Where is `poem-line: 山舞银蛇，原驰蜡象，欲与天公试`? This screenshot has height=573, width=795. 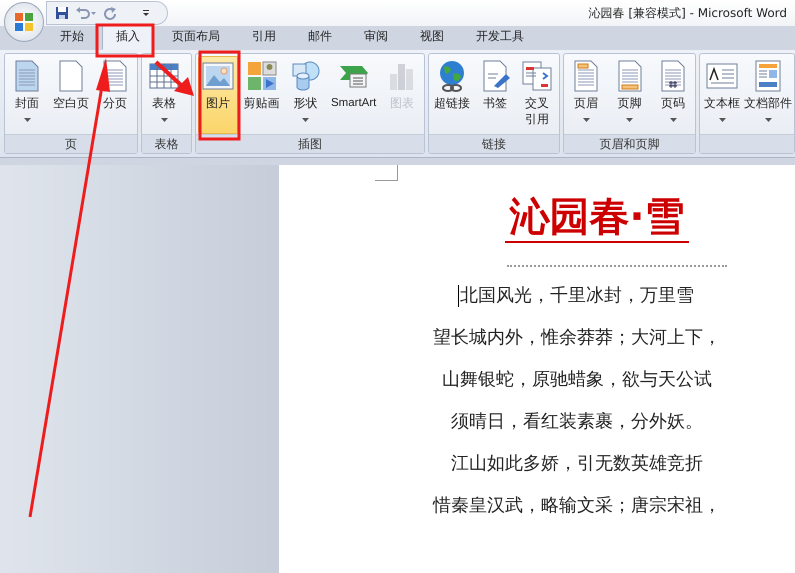 poem-line: 山舞银蛇，原驰蜡象，欲与天公试 is located at coordinates (577, 380).